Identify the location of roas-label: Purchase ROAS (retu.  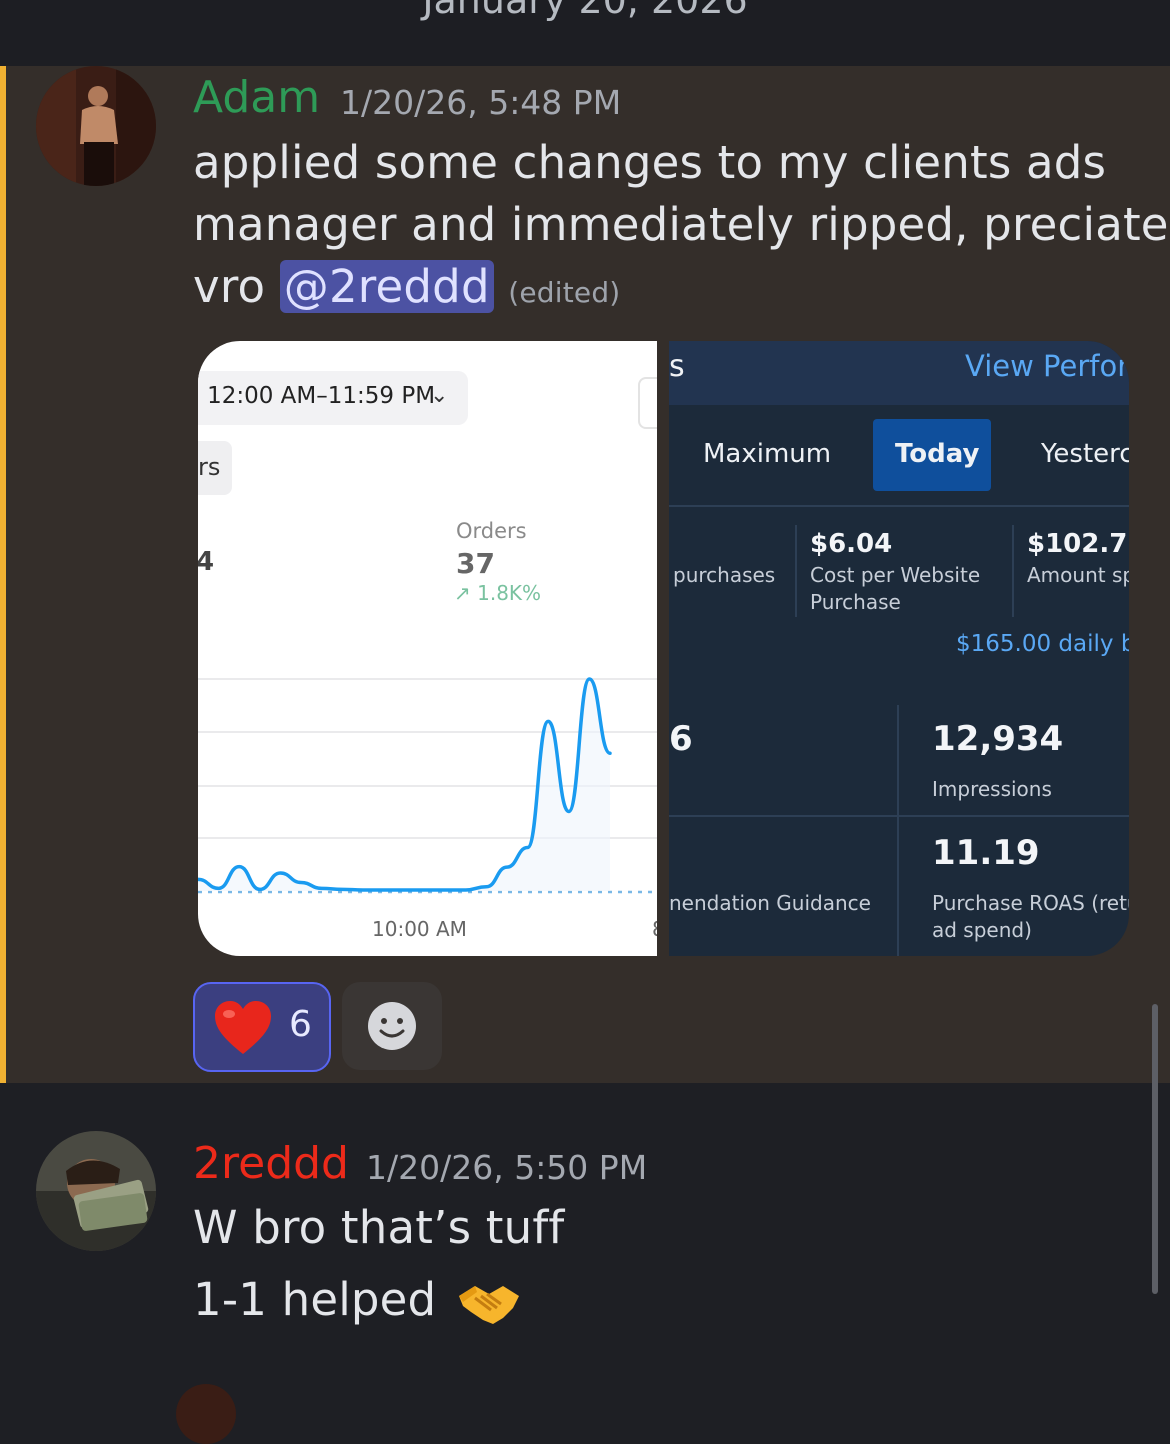
(1030, 903).